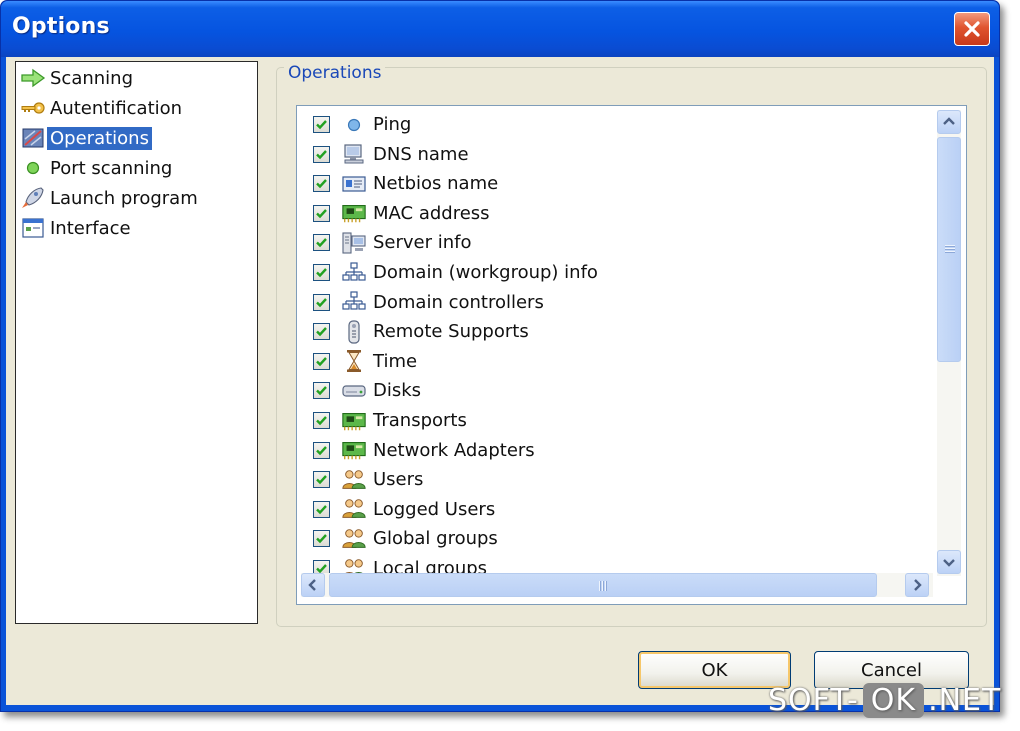 The image size is (1020, 731). I want to click on close-icon, so click(972, 29).